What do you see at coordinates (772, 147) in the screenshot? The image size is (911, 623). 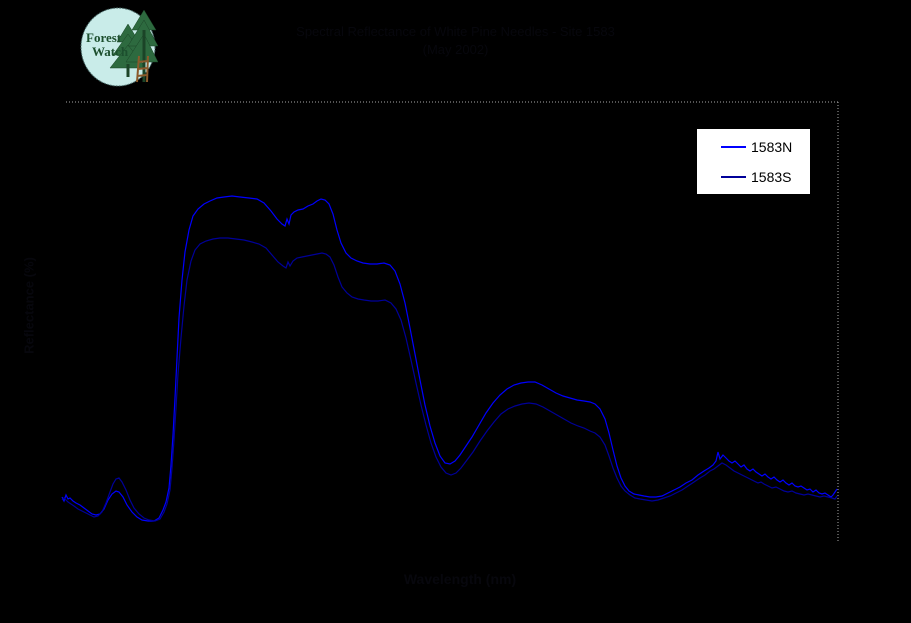 I see `legend-label-1583N: 1583N` at bounding box center [772, 147].